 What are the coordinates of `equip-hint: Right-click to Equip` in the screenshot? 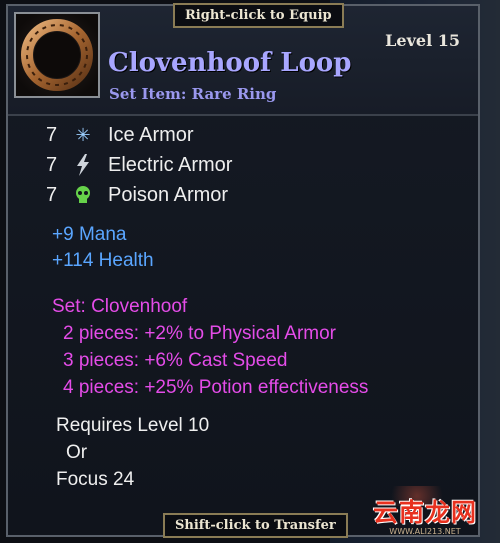 It's located at (258, 15).